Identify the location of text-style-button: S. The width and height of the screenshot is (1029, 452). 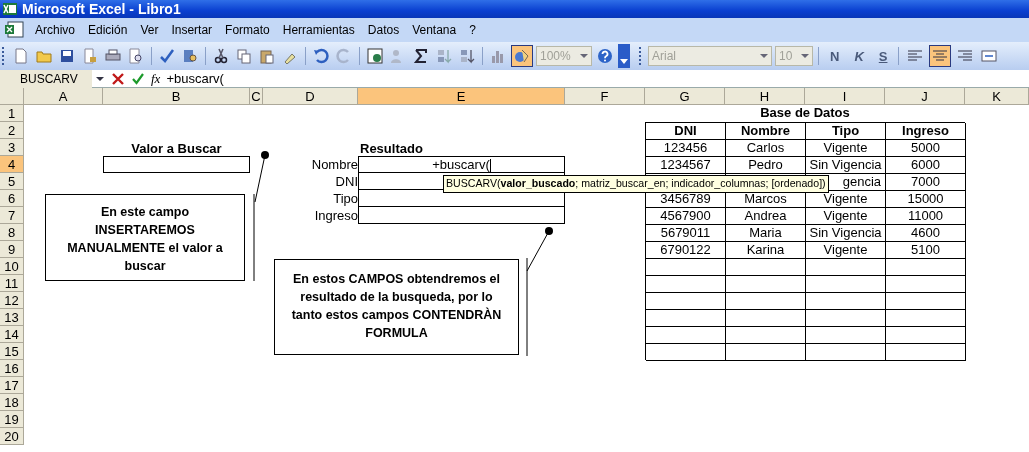
(883, 56).